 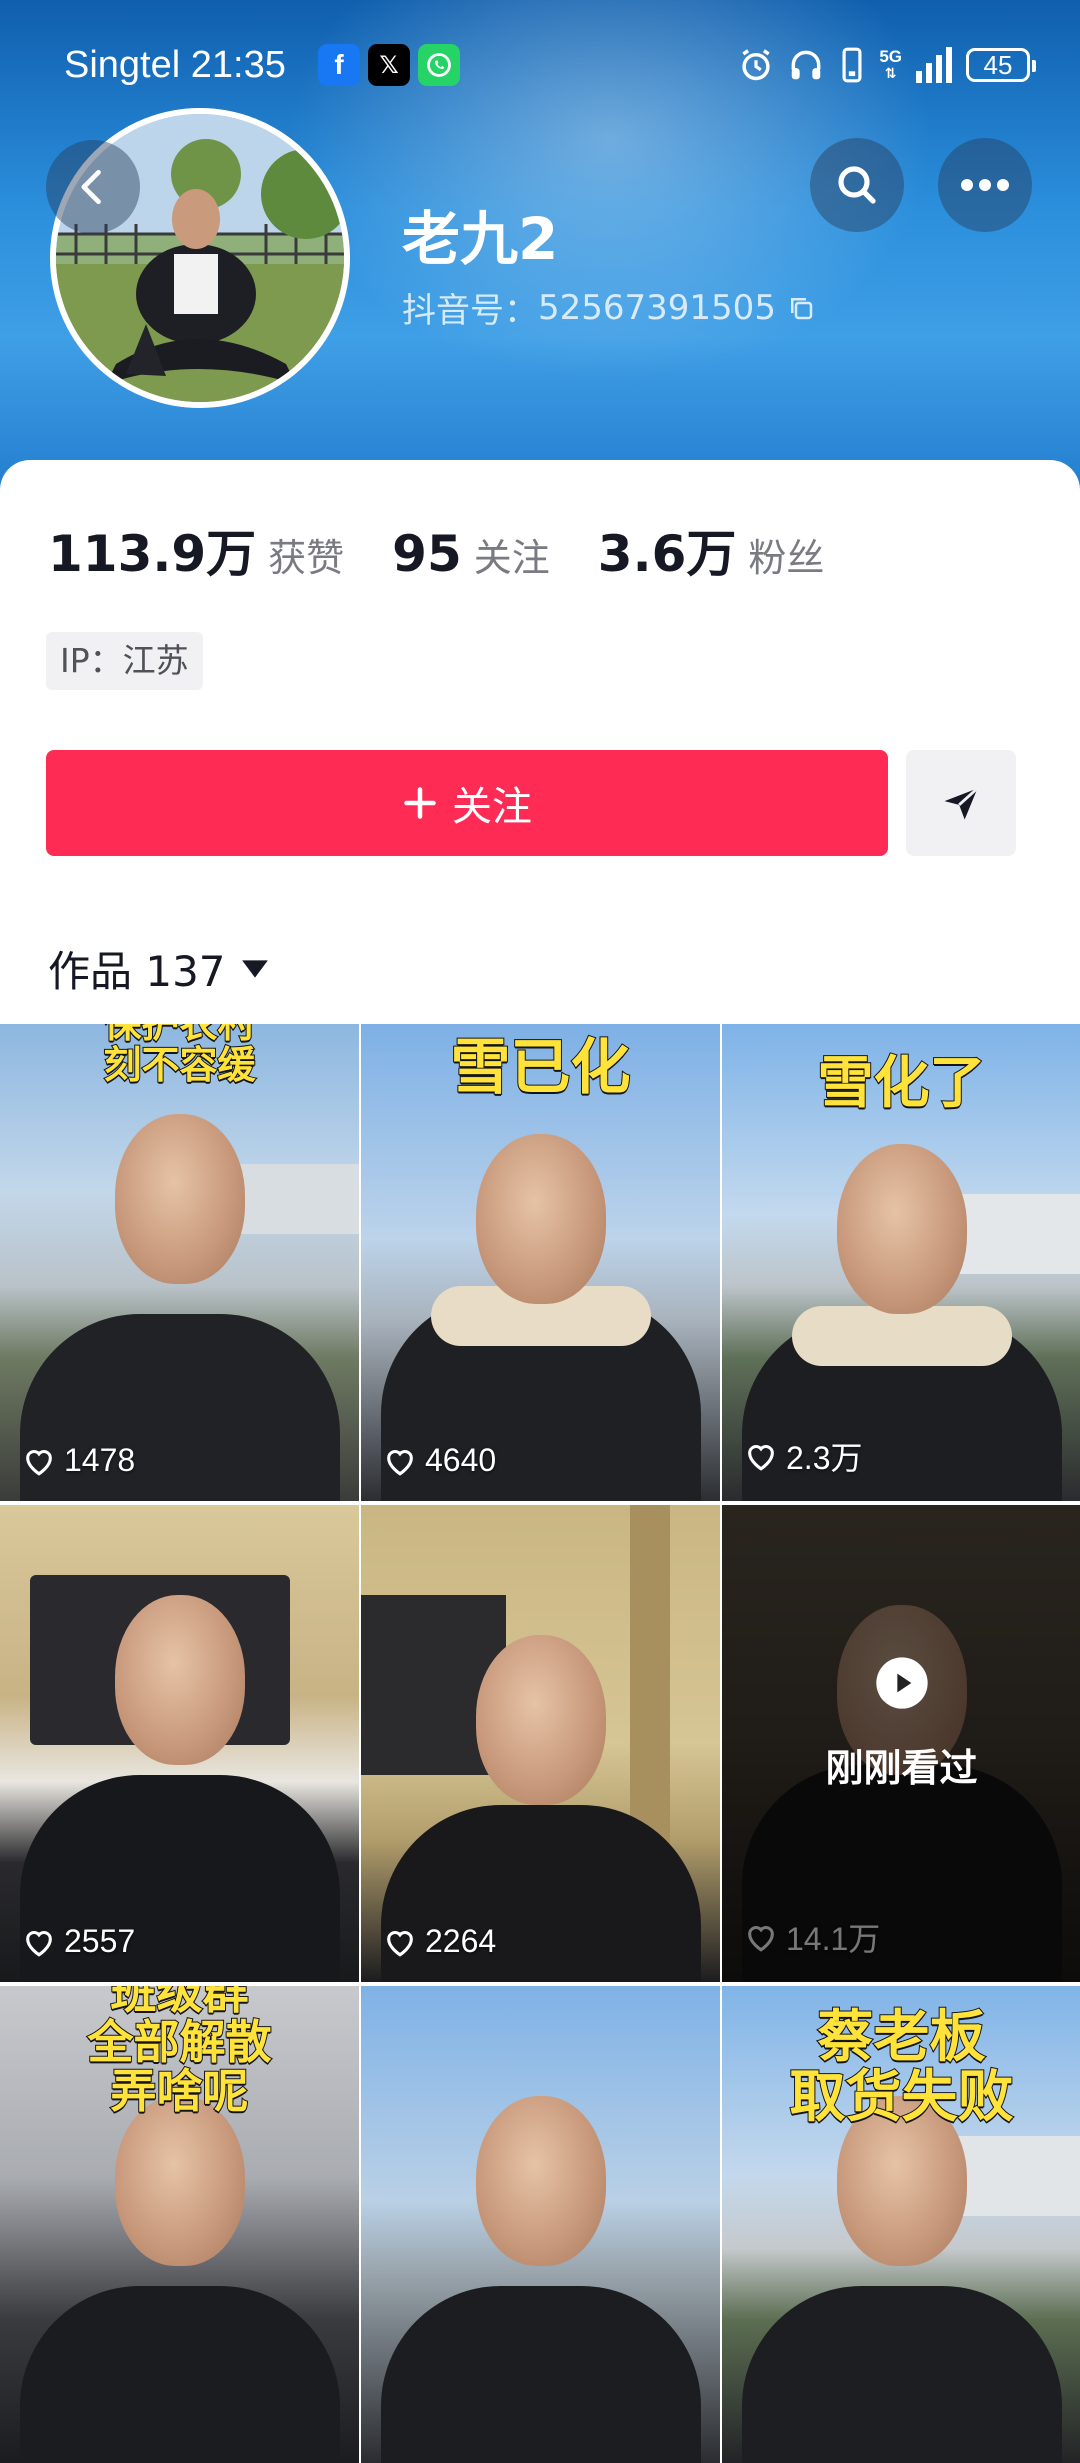 I want to click on profile-stats: 113.9万 获赞 95 关注 3.6万 粉丝, so click(x=460, y=550).